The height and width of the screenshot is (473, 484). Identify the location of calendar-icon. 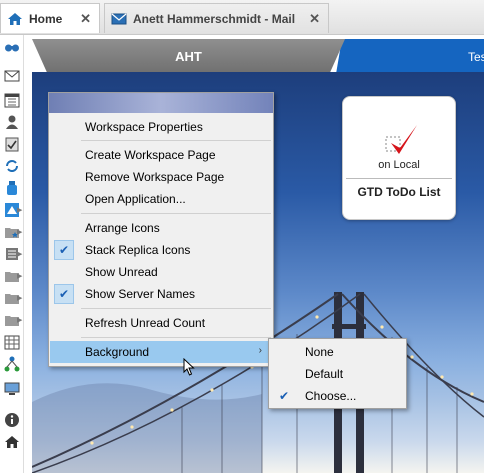
(12, 100).